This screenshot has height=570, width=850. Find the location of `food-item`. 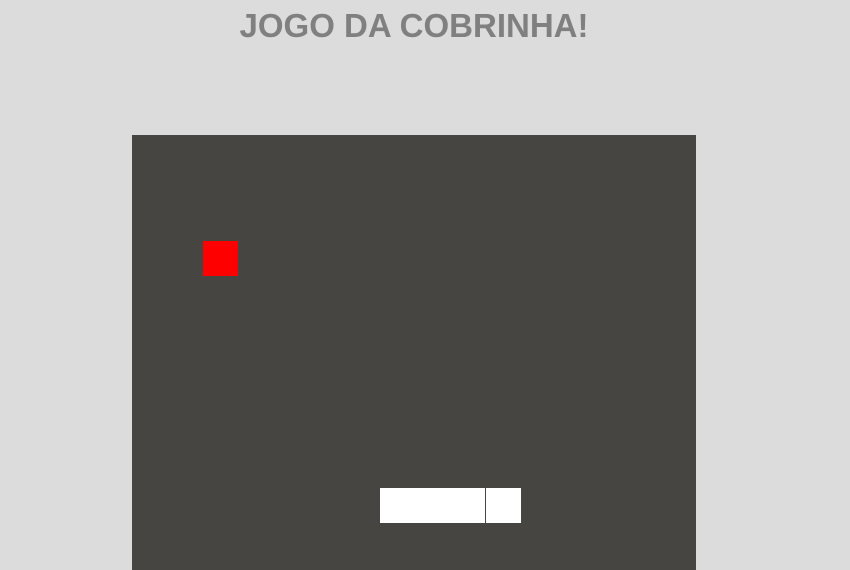

food-item is located at coordinates (220, 258).